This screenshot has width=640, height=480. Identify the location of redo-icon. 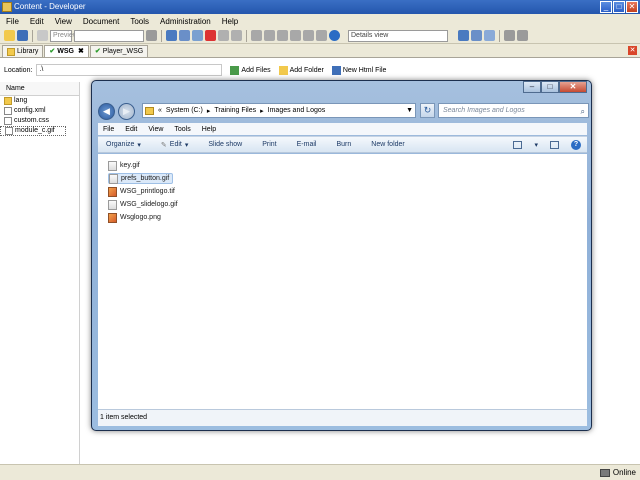
(269, 35).